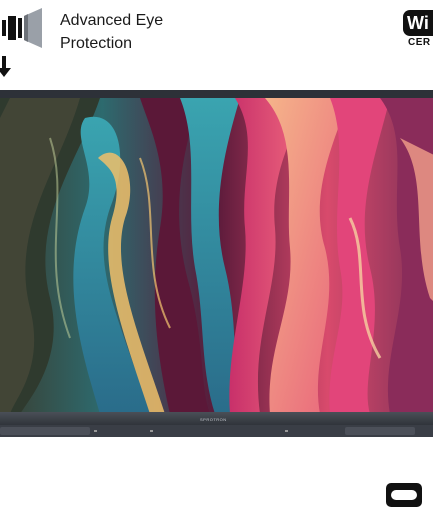  Describe the element at coordinates (96, 43) in the screenshot. I see `feature-title-line2: Protection` at that location.